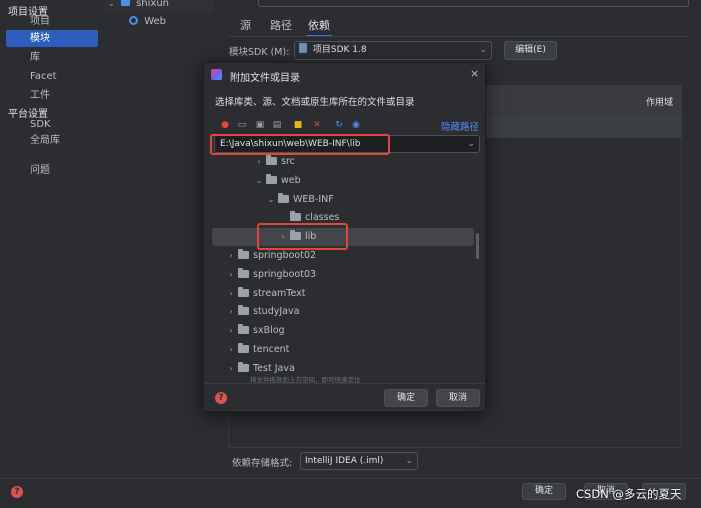  Describe the element at coordinates (477, 246) in the screenshot. I see `file-tree-scrollbar` at that location.